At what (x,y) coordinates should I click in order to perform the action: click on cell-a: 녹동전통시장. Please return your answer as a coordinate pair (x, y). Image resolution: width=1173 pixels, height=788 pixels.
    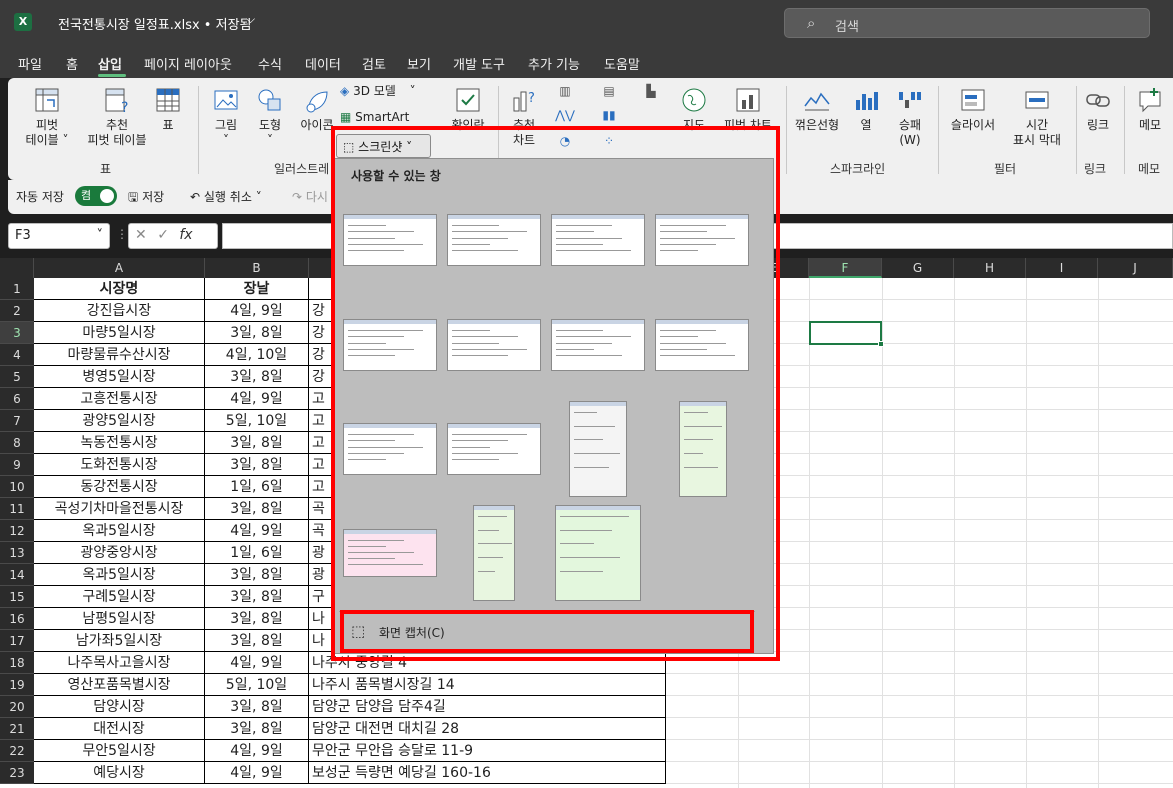
    Looking at the image, I should click on (119, 443).